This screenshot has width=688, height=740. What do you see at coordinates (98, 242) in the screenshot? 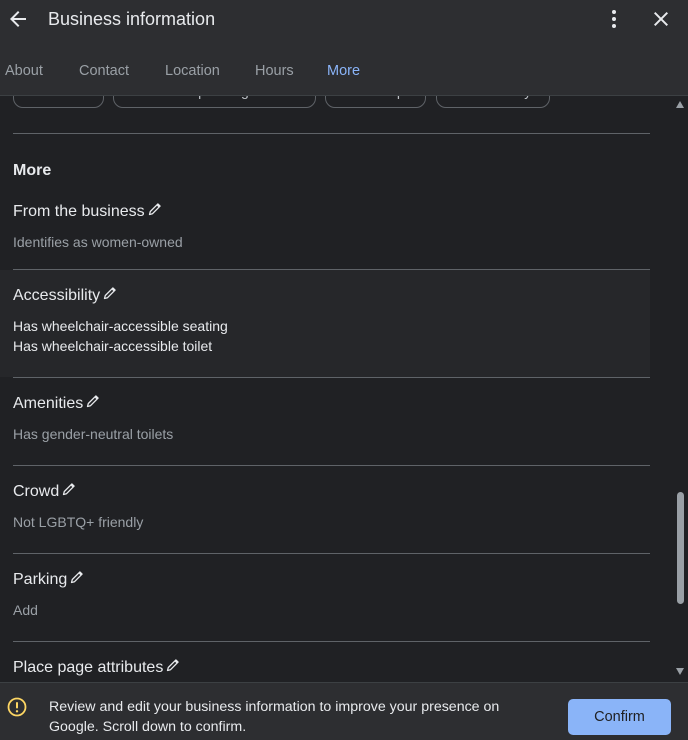
I see `attribute-value: Identifies as women-owned` at bounding box center [98, 242].